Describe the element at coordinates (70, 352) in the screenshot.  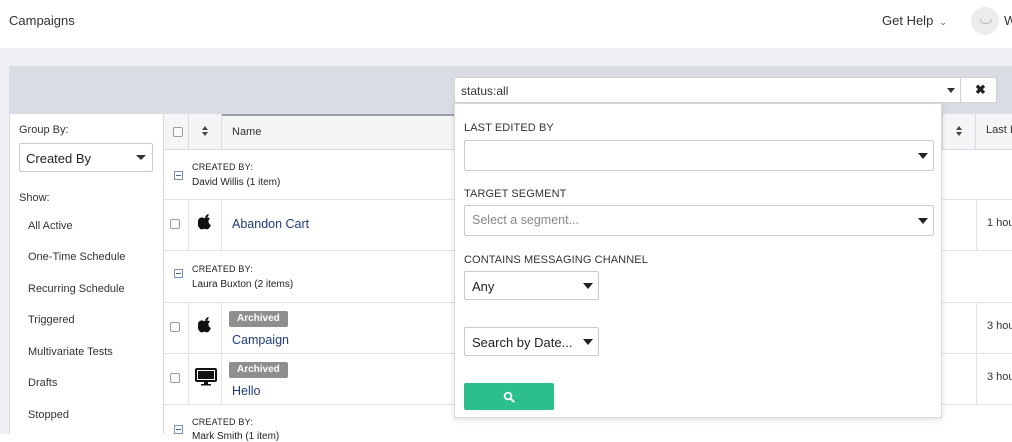
I see `sidebar-item-multivariate-tests: Multivariate Tests` at that location.